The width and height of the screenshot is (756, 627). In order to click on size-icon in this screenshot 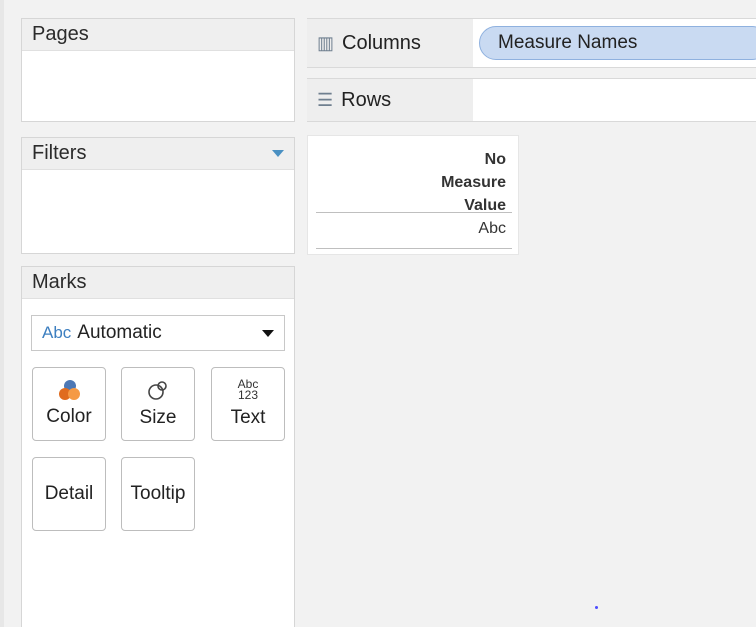, I will do `click(157, 390)`.